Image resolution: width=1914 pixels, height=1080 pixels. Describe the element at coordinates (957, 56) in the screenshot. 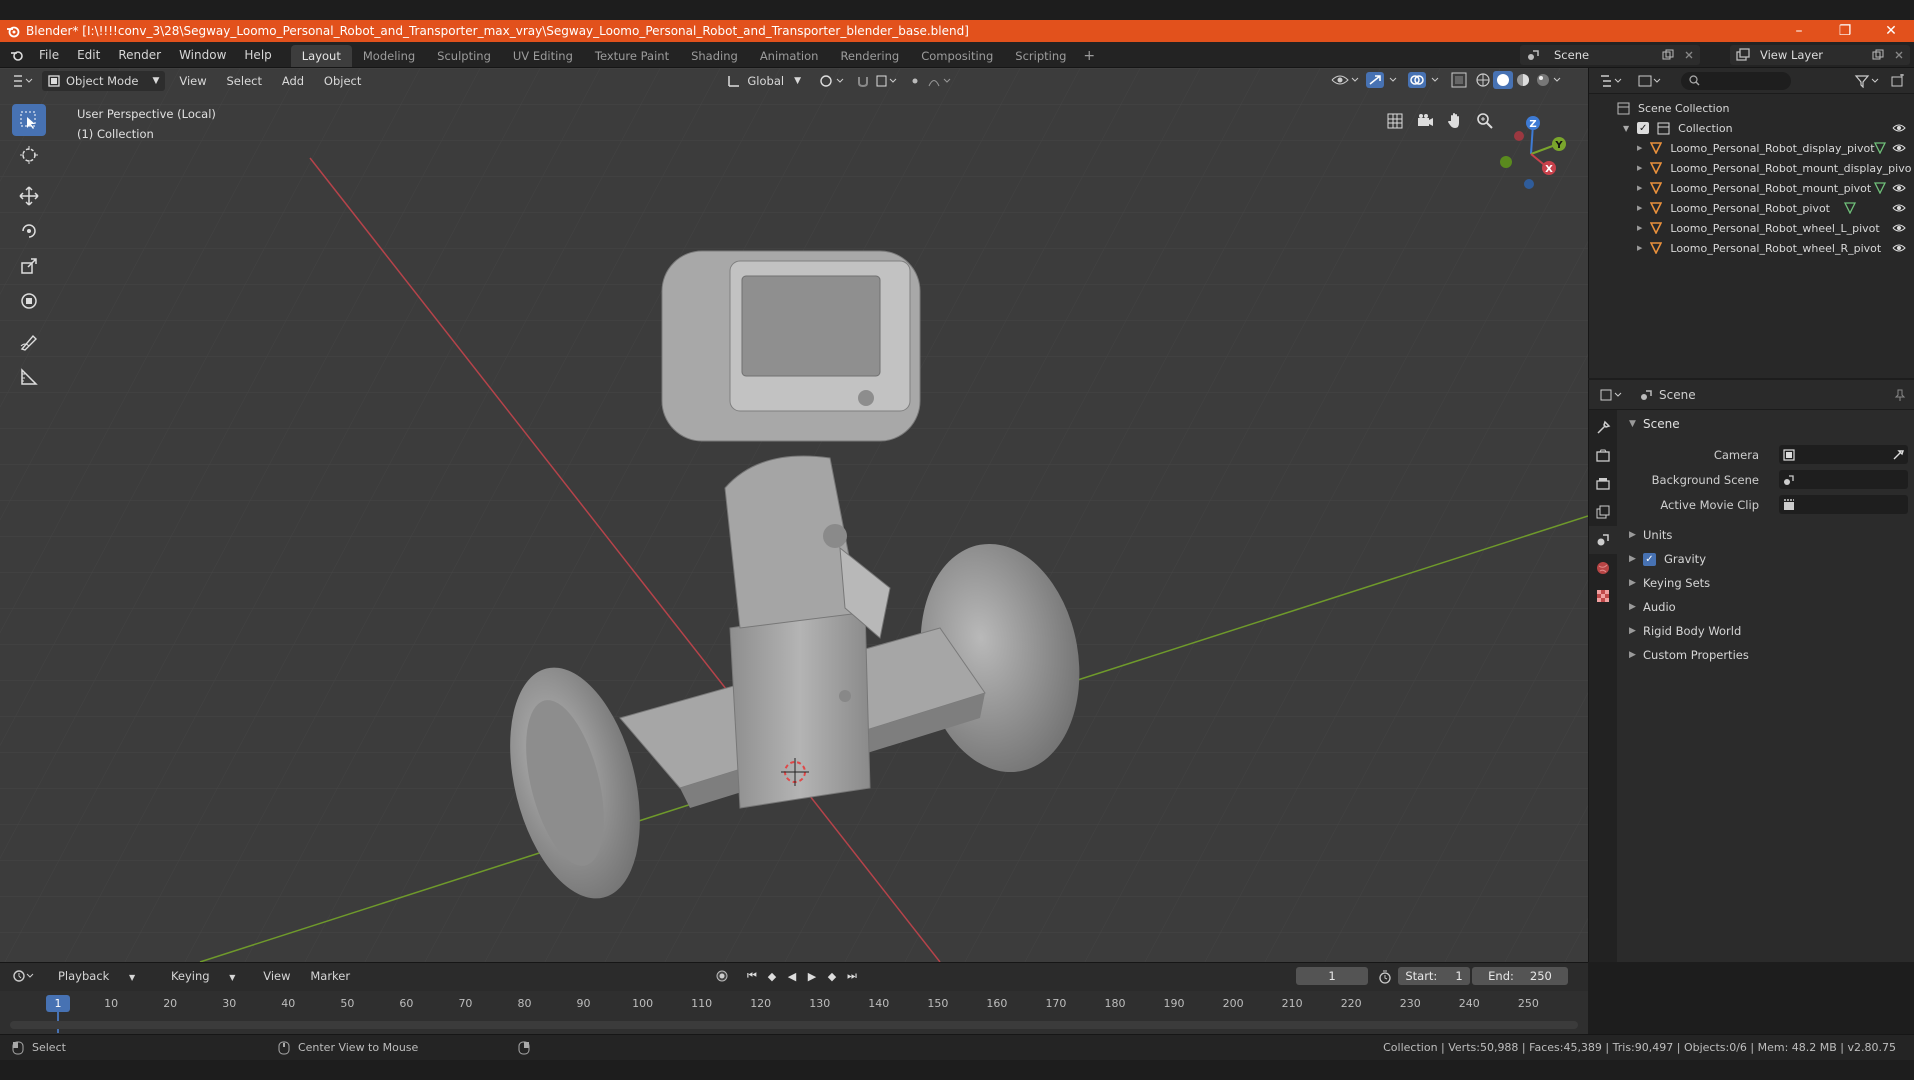

I see `tab-compositing: Compositing` at that location.